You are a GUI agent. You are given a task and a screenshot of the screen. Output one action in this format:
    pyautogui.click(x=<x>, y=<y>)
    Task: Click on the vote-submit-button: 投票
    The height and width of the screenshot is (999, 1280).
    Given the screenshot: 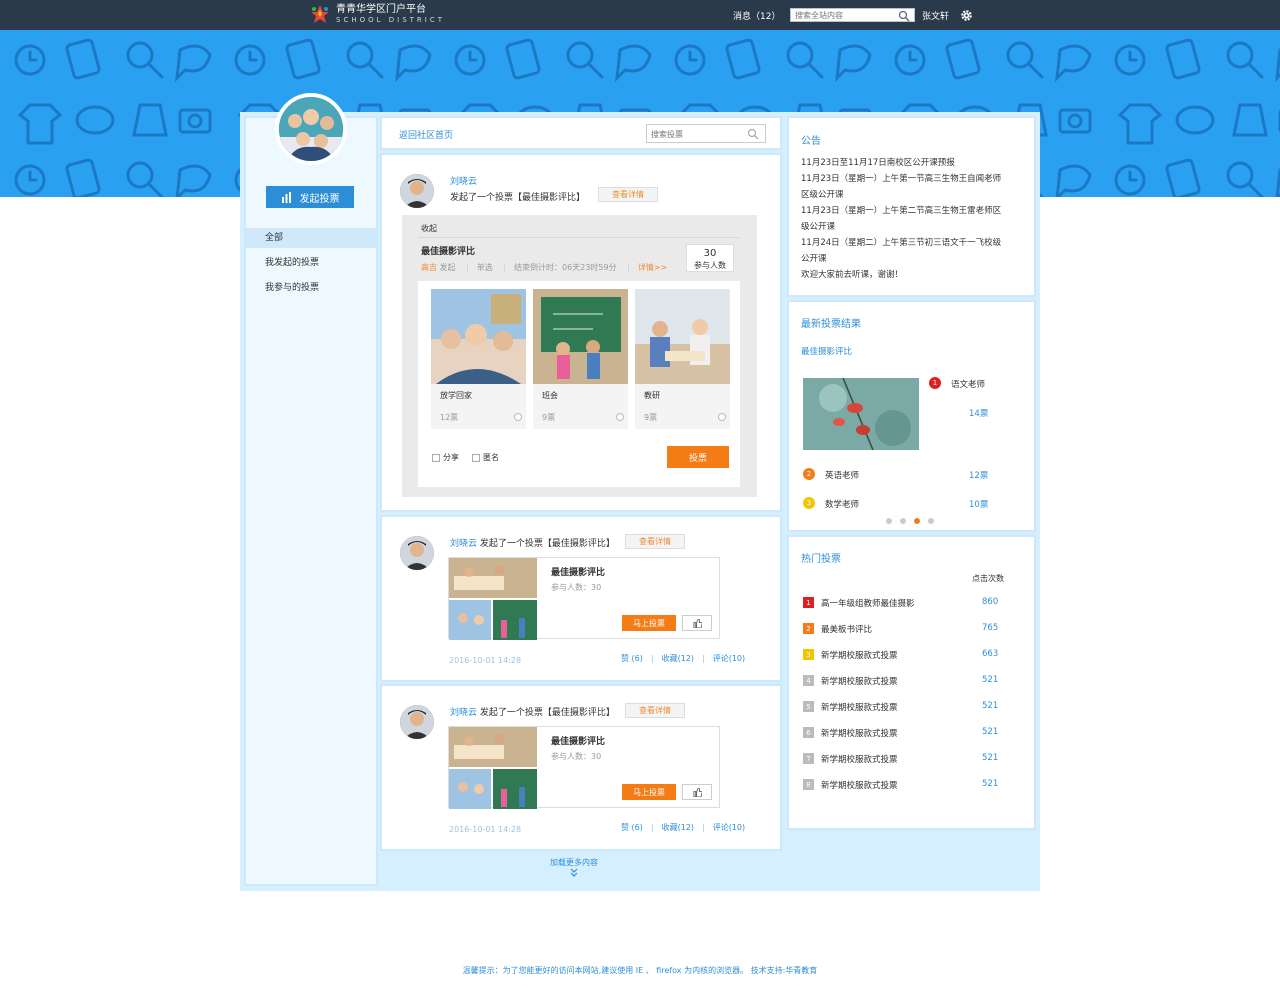 What is the action you would take?
    pyautogui.click(x=698, y=457)
    